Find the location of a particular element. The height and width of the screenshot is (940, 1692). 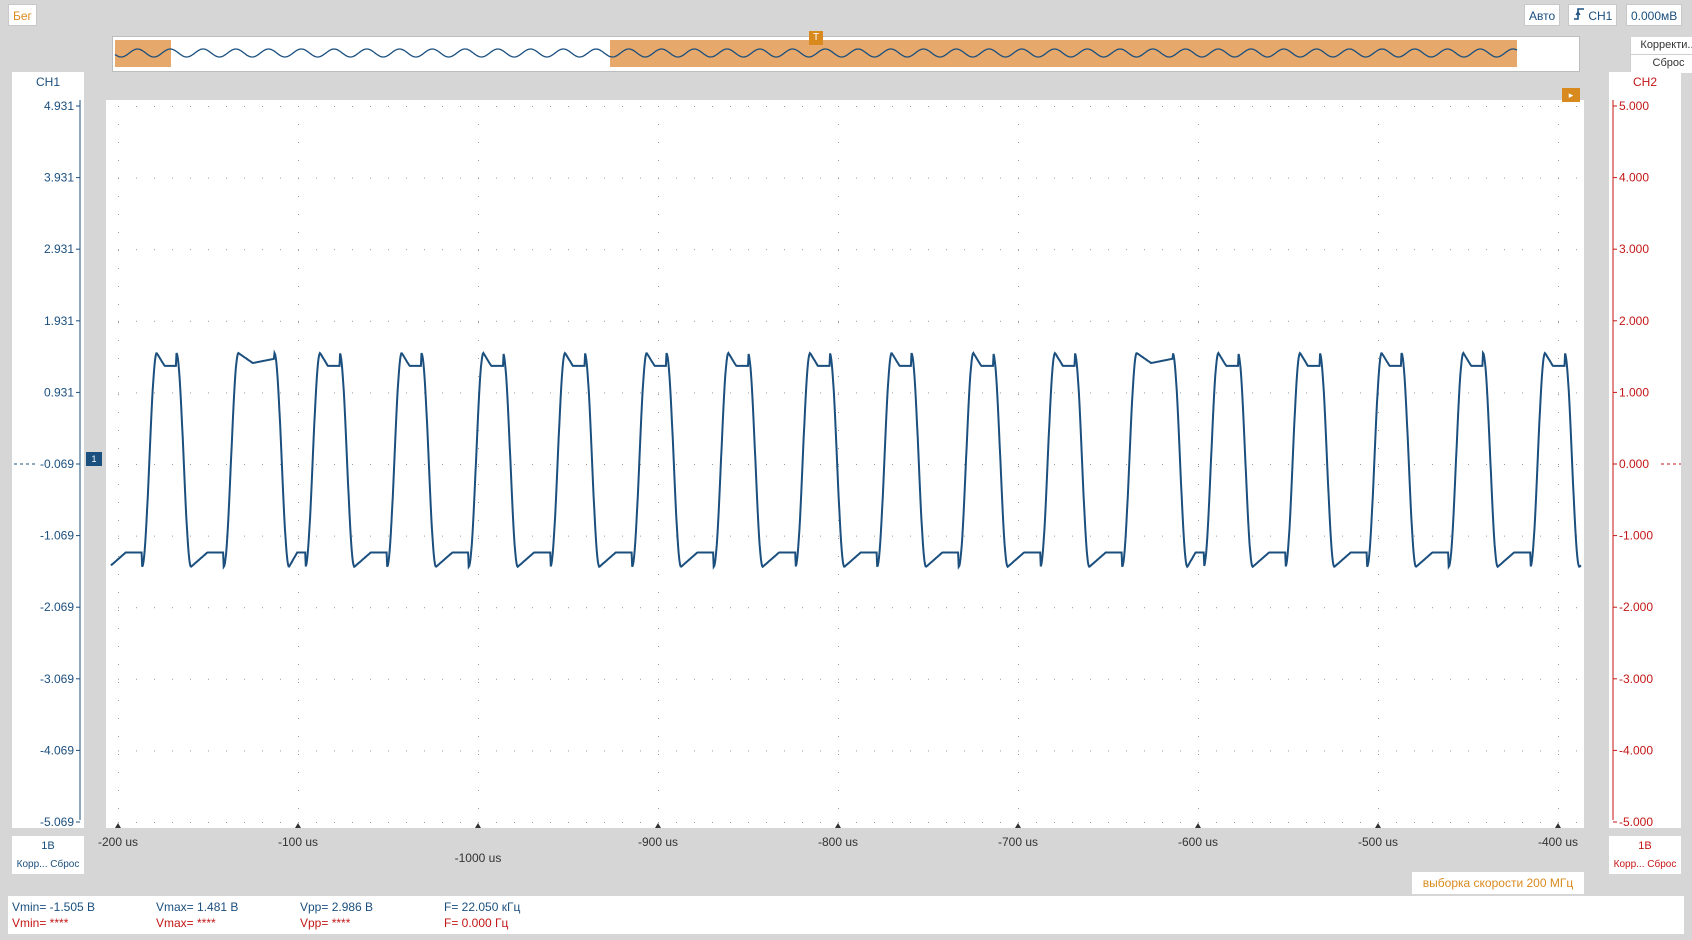

sample-rate-label: выборка скорости 200 МГц is located at coordinates (1498, 883).